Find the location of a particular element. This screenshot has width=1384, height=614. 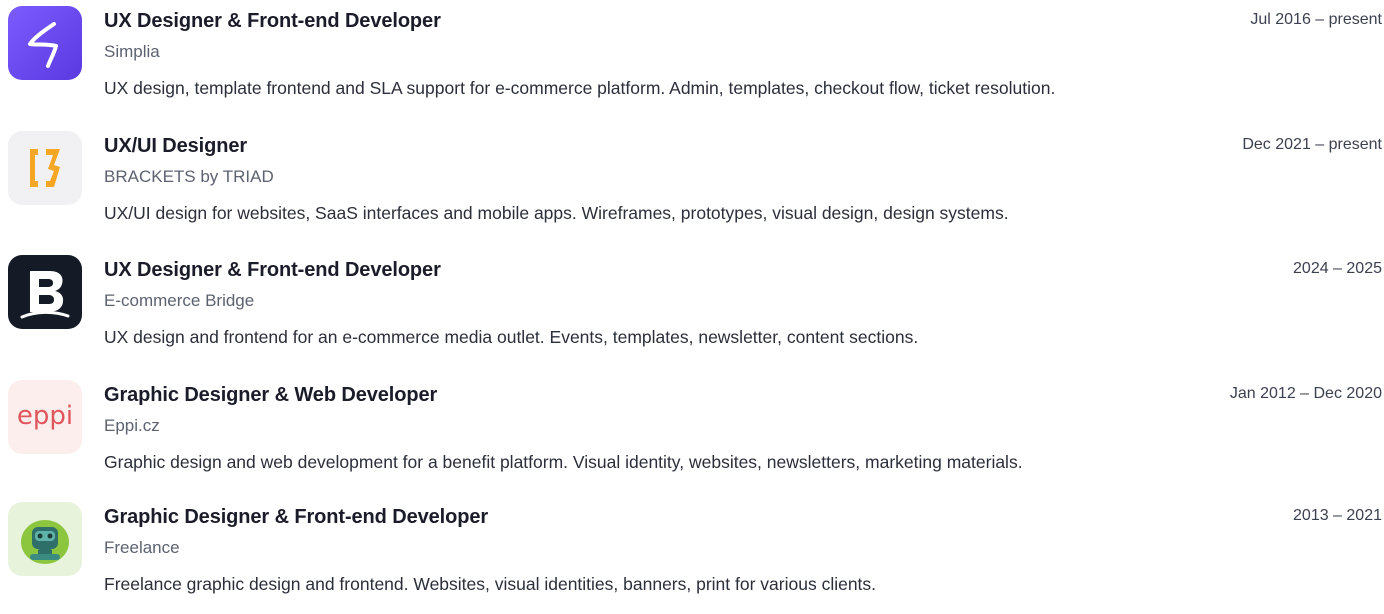

job-dates: Jan 2012 – Dec 2020 is located at coordinates (1305, 393).